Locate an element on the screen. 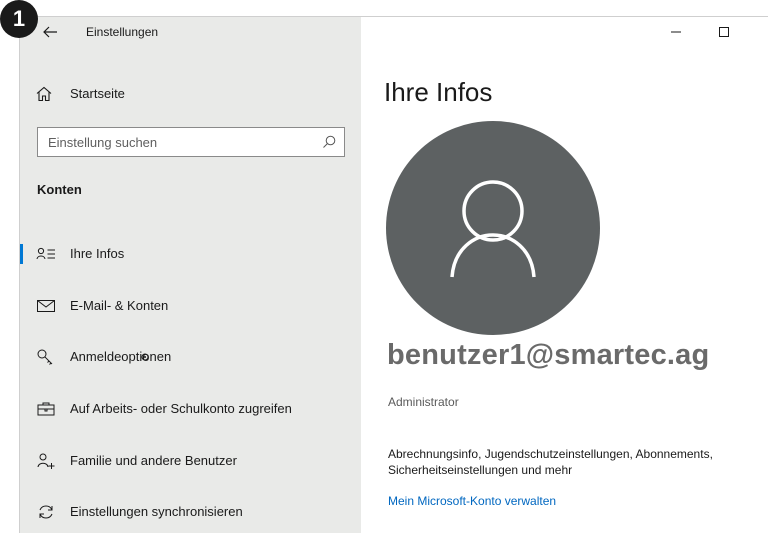 The image size is (768, 533). search-icon is located at coordinates (329, 142).